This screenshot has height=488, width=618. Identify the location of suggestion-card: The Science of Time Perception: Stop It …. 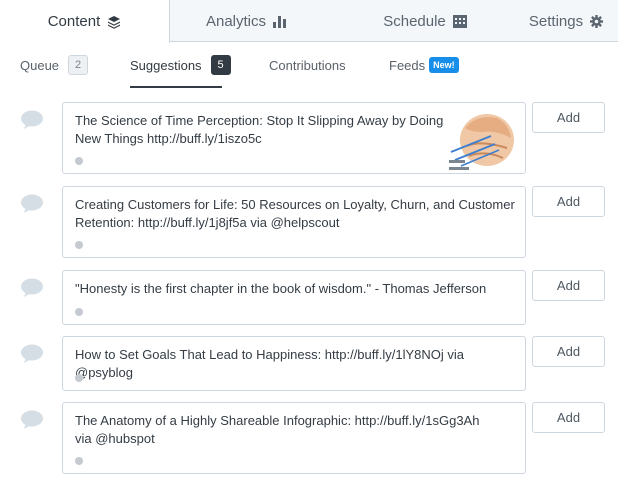
(294, 138).